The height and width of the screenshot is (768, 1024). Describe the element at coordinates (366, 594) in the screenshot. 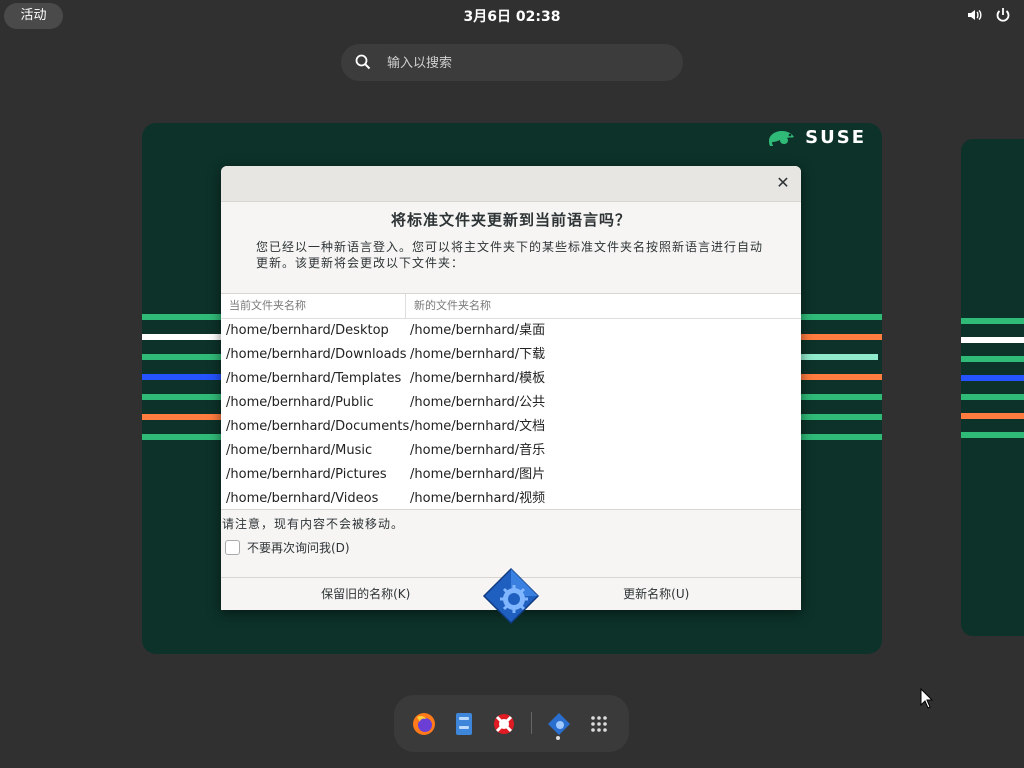

I see `keep-old-names-button: 保留旧的名称(K)` at that location.